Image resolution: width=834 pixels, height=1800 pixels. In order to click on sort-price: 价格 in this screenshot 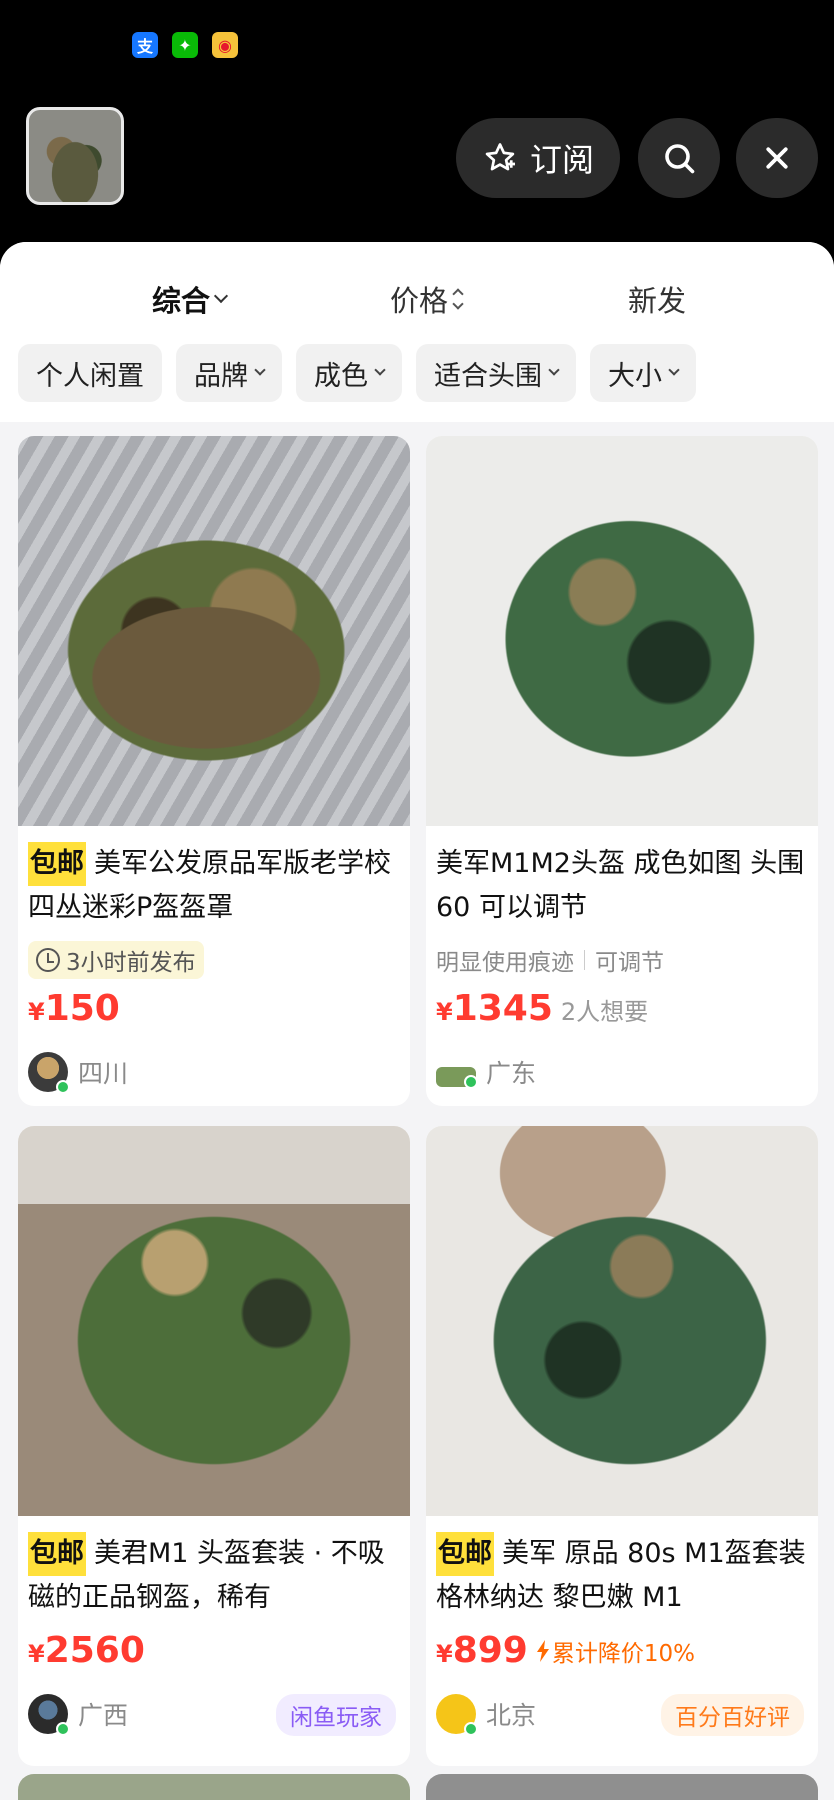, I will do `click(427, 299)`.